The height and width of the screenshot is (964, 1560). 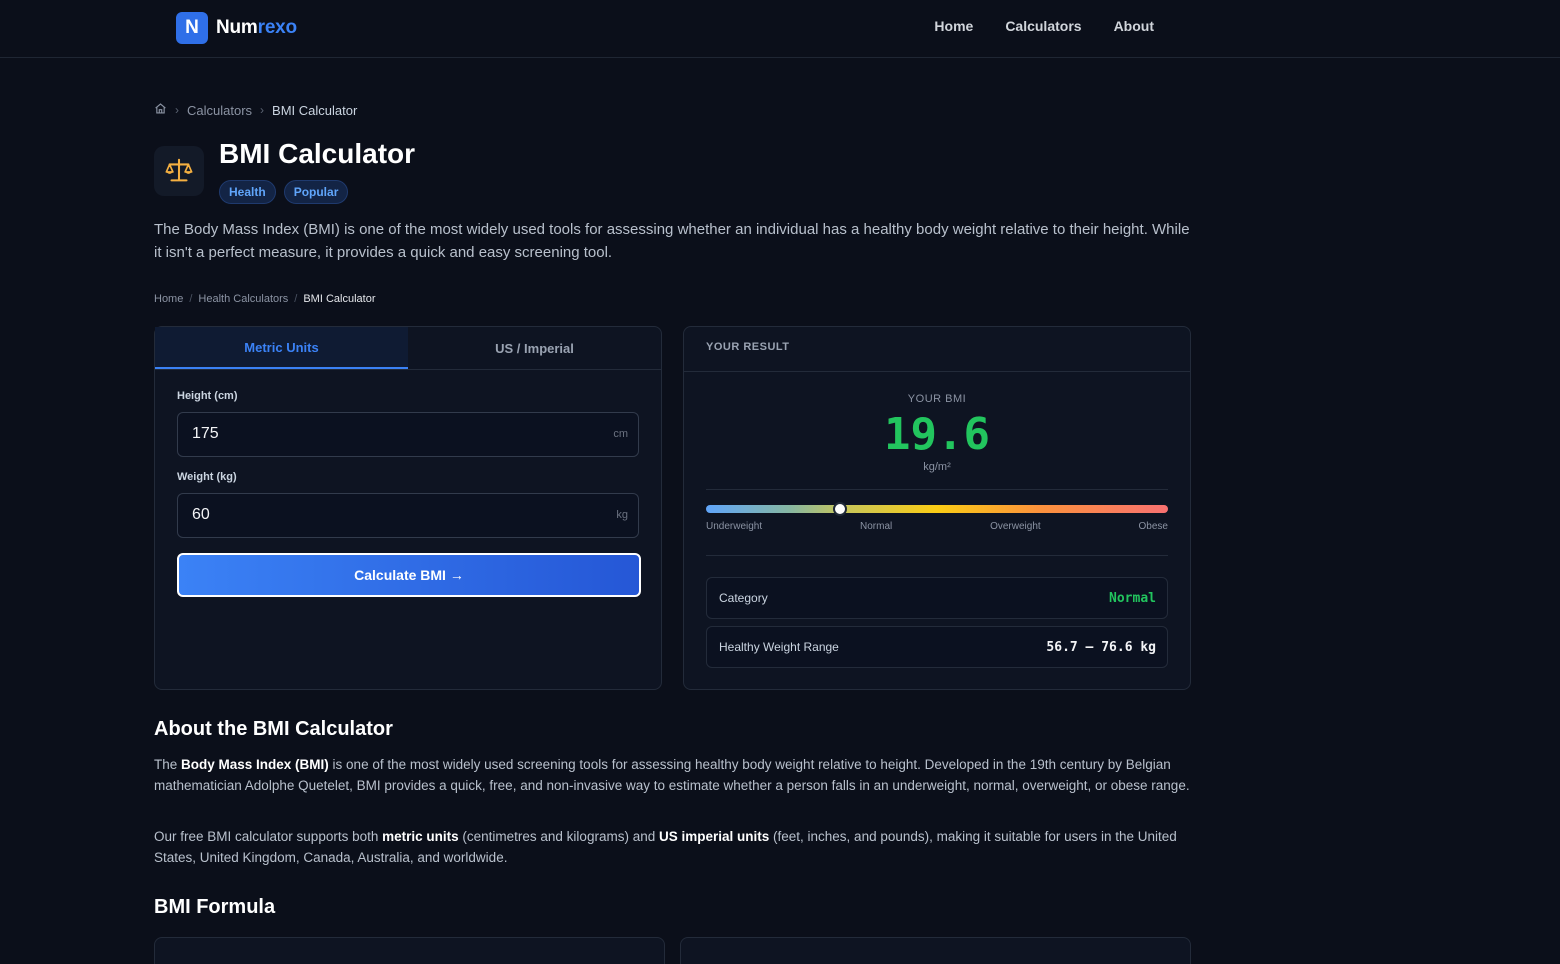 I want to click on height-input, so click(x=382, y=434).